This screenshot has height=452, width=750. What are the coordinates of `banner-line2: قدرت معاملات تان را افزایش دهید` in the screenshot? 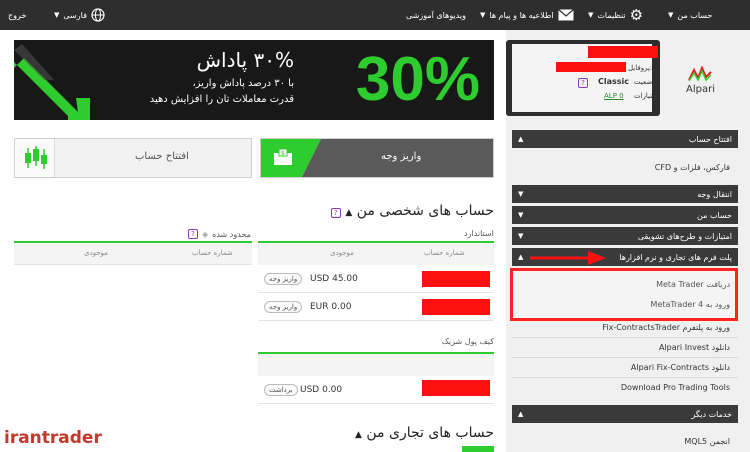 It's located at (221, 99).